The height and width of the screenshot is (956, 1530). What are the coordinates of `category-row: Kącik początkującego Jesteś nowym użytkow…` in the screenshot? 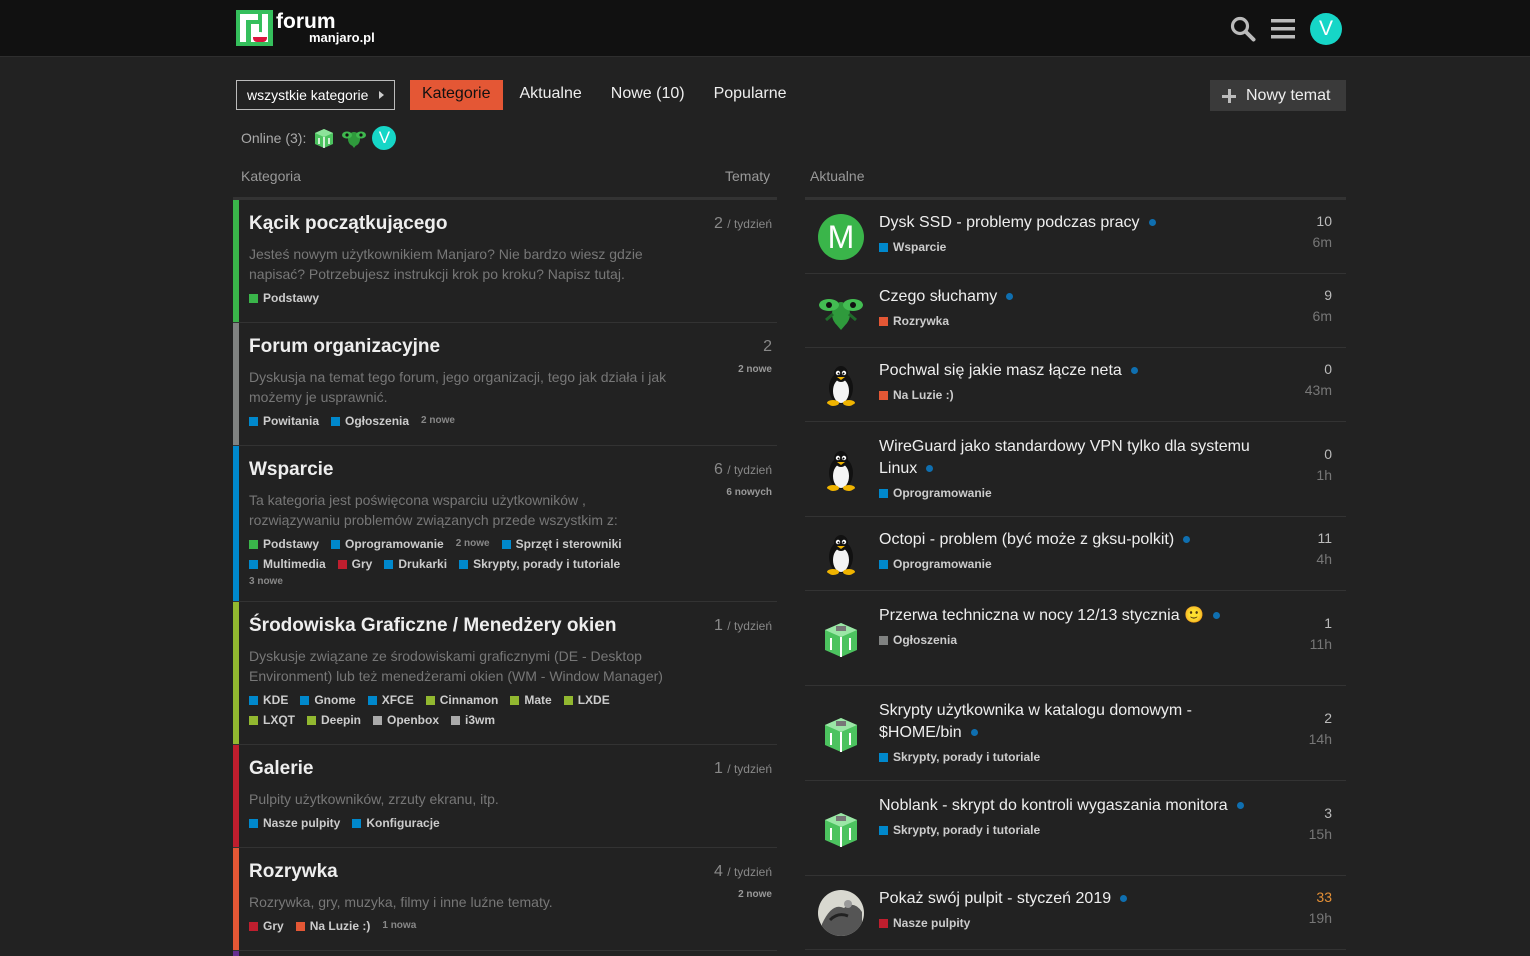 It's located at (505, 261).